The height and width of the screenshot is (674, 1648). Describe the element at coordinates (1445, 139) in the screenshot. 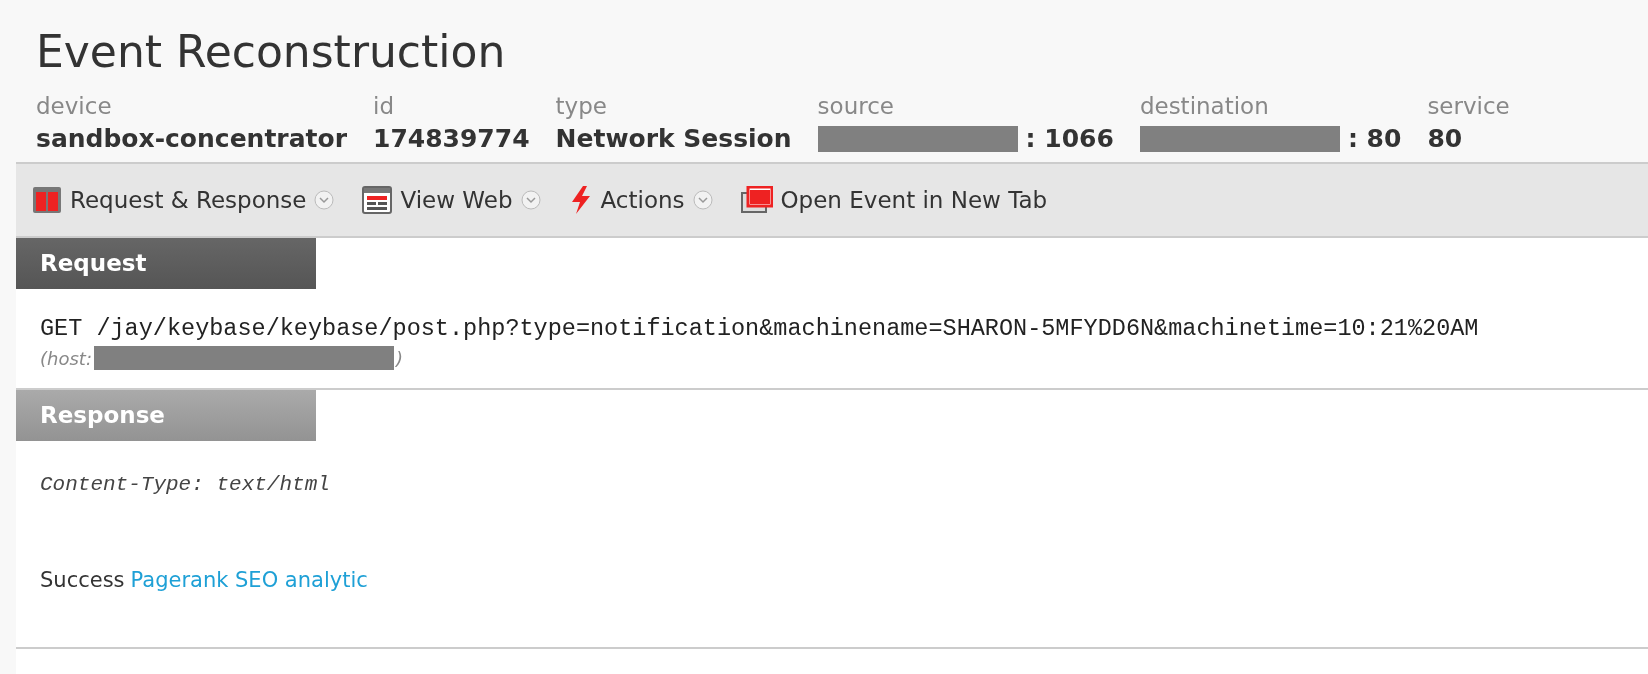

I see `field-value: 80` at that location.